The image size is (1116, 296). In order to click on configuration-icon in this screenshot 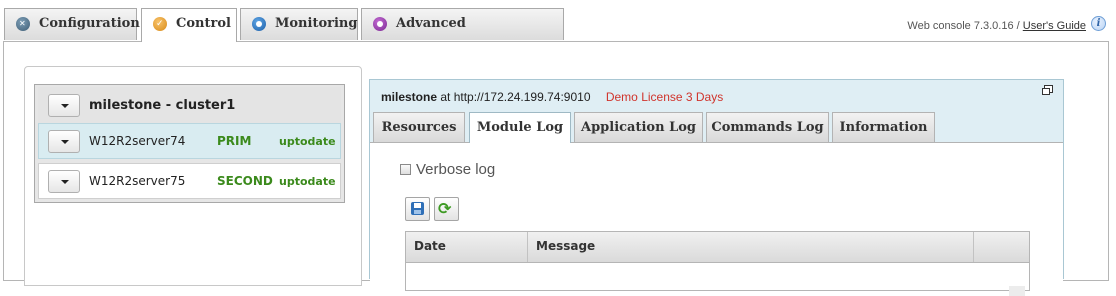, I will do `click(23, 24)`.